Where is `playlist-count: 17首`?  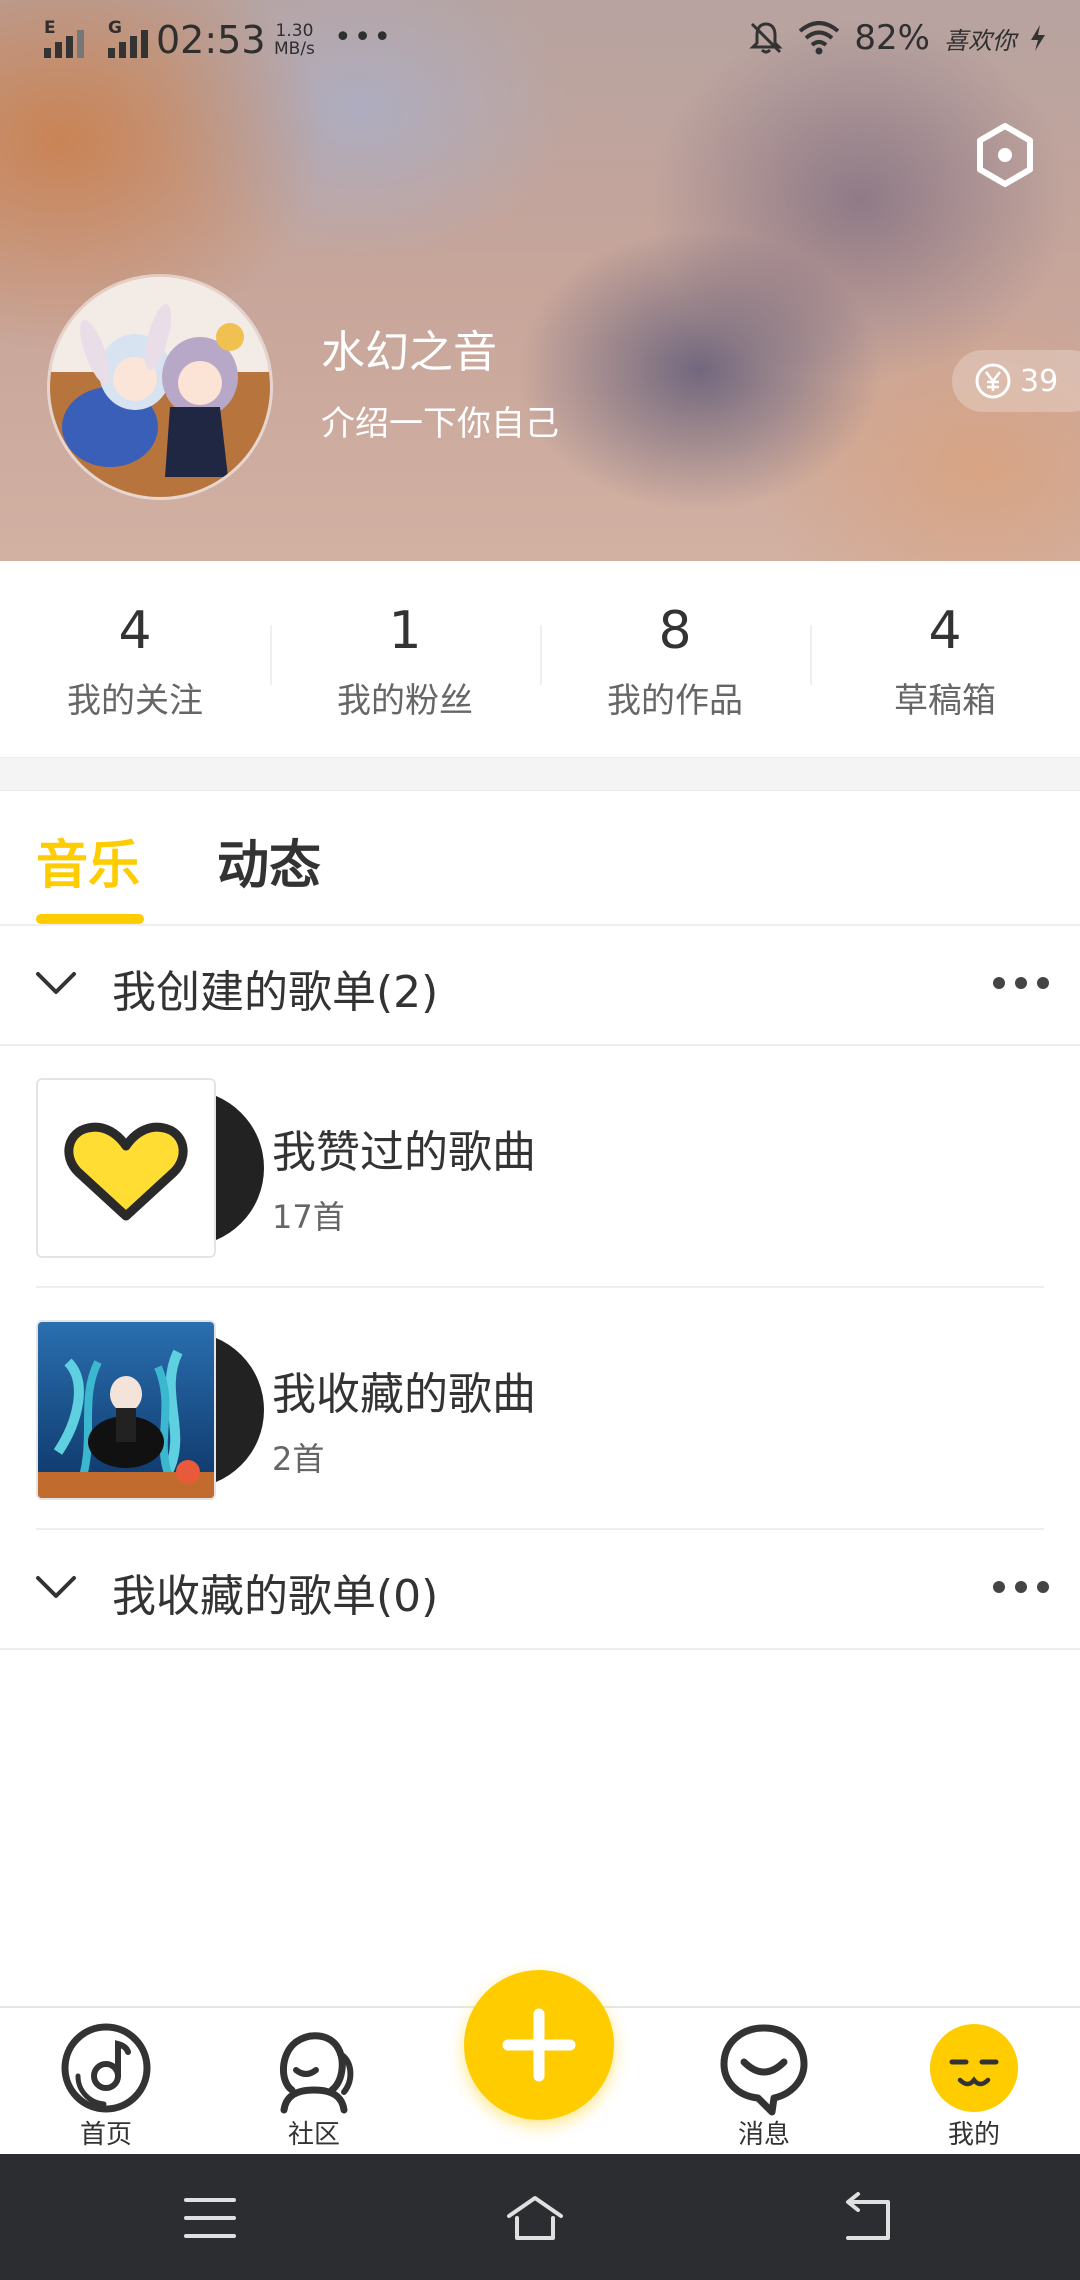
playlist-count: 17首 is located at coordinates (308, 1217).